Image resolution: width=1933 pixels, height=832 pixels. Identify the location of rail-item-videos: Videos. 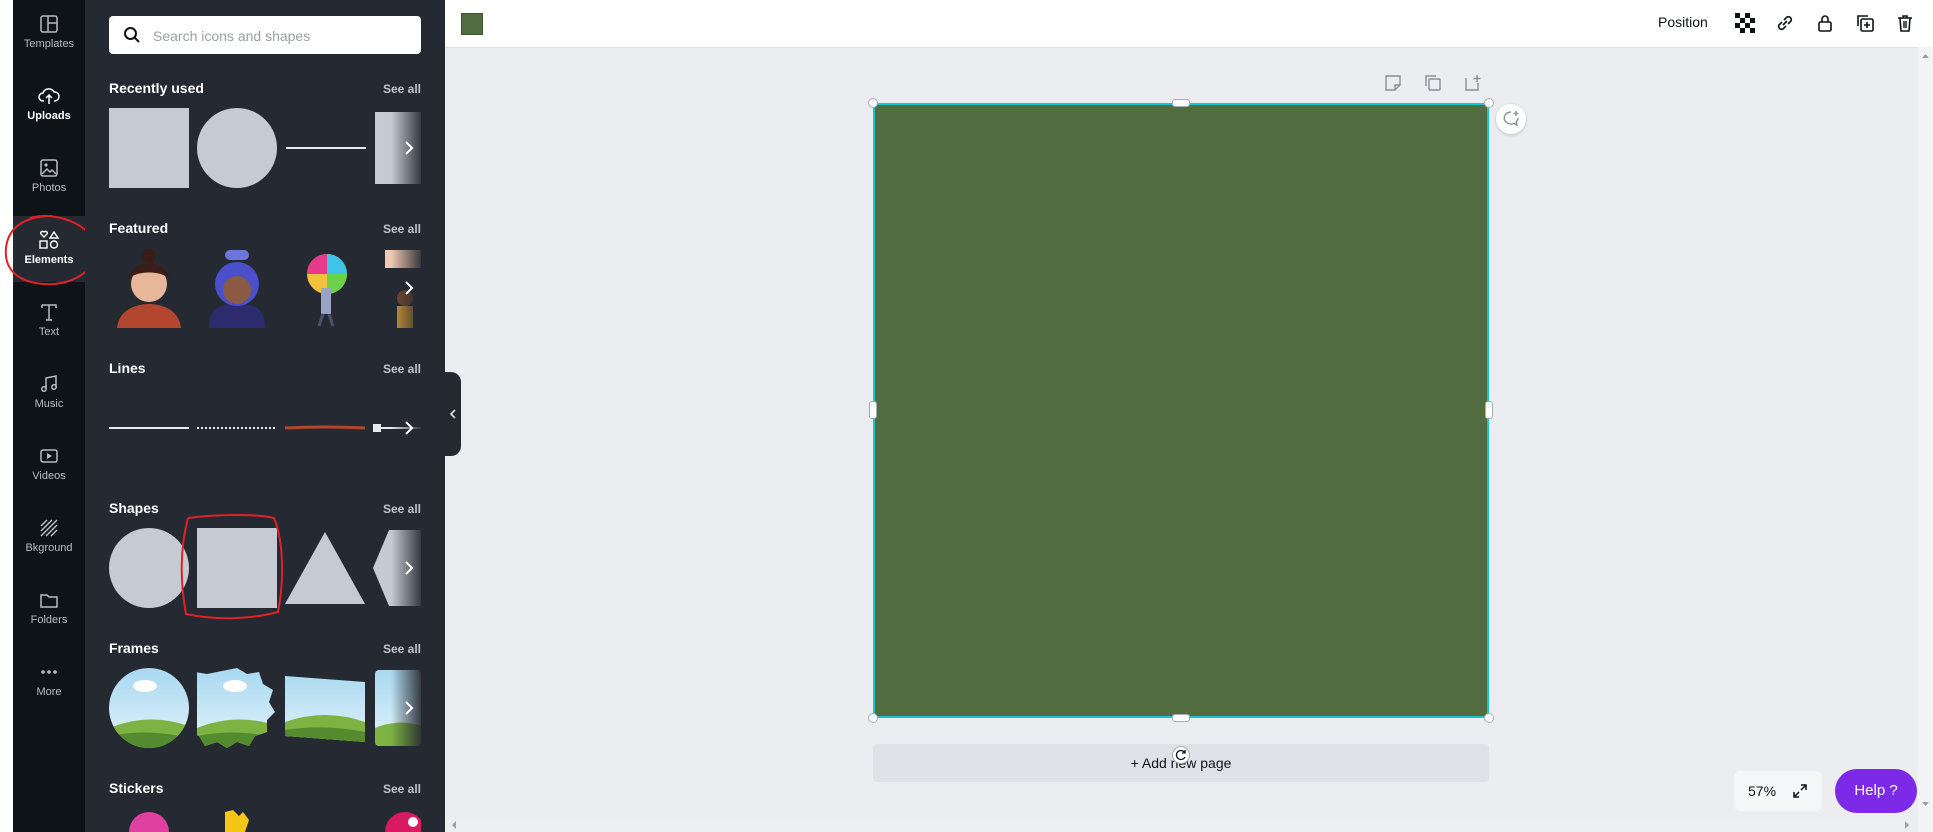
(49, 465).